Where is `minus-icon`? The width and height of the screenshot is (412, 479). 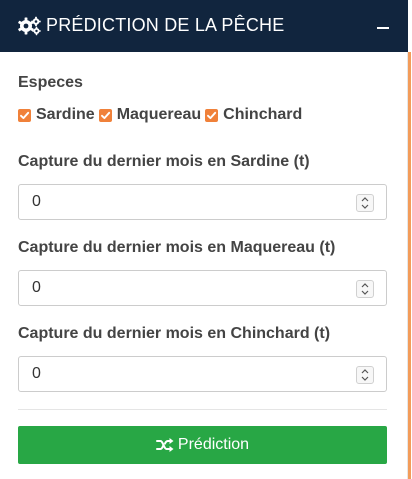
minus-icon is located at coordinates (383, 25).